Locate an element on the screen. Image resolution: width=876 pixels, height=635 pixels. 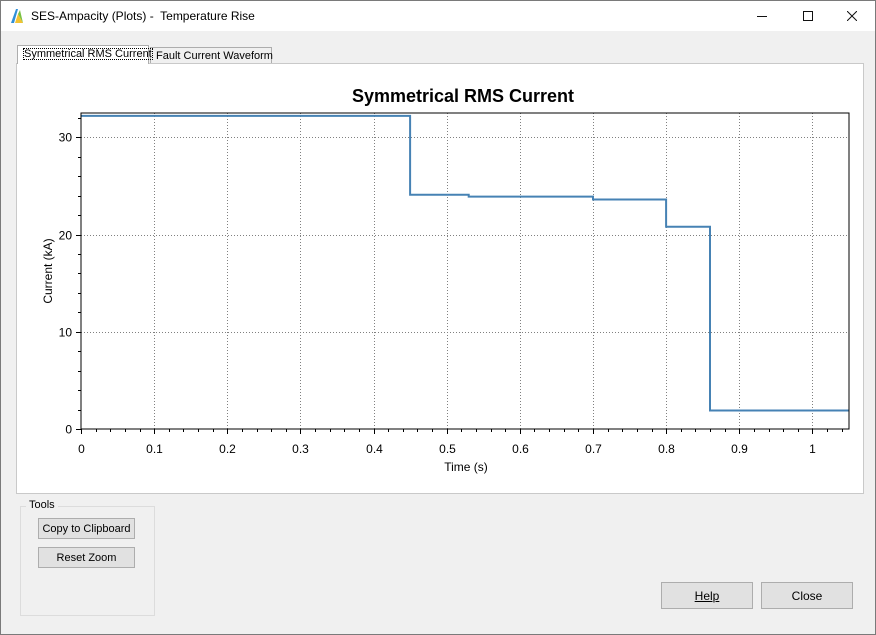
x-tick-label: 0.9 is located at coordinates (739, 449).